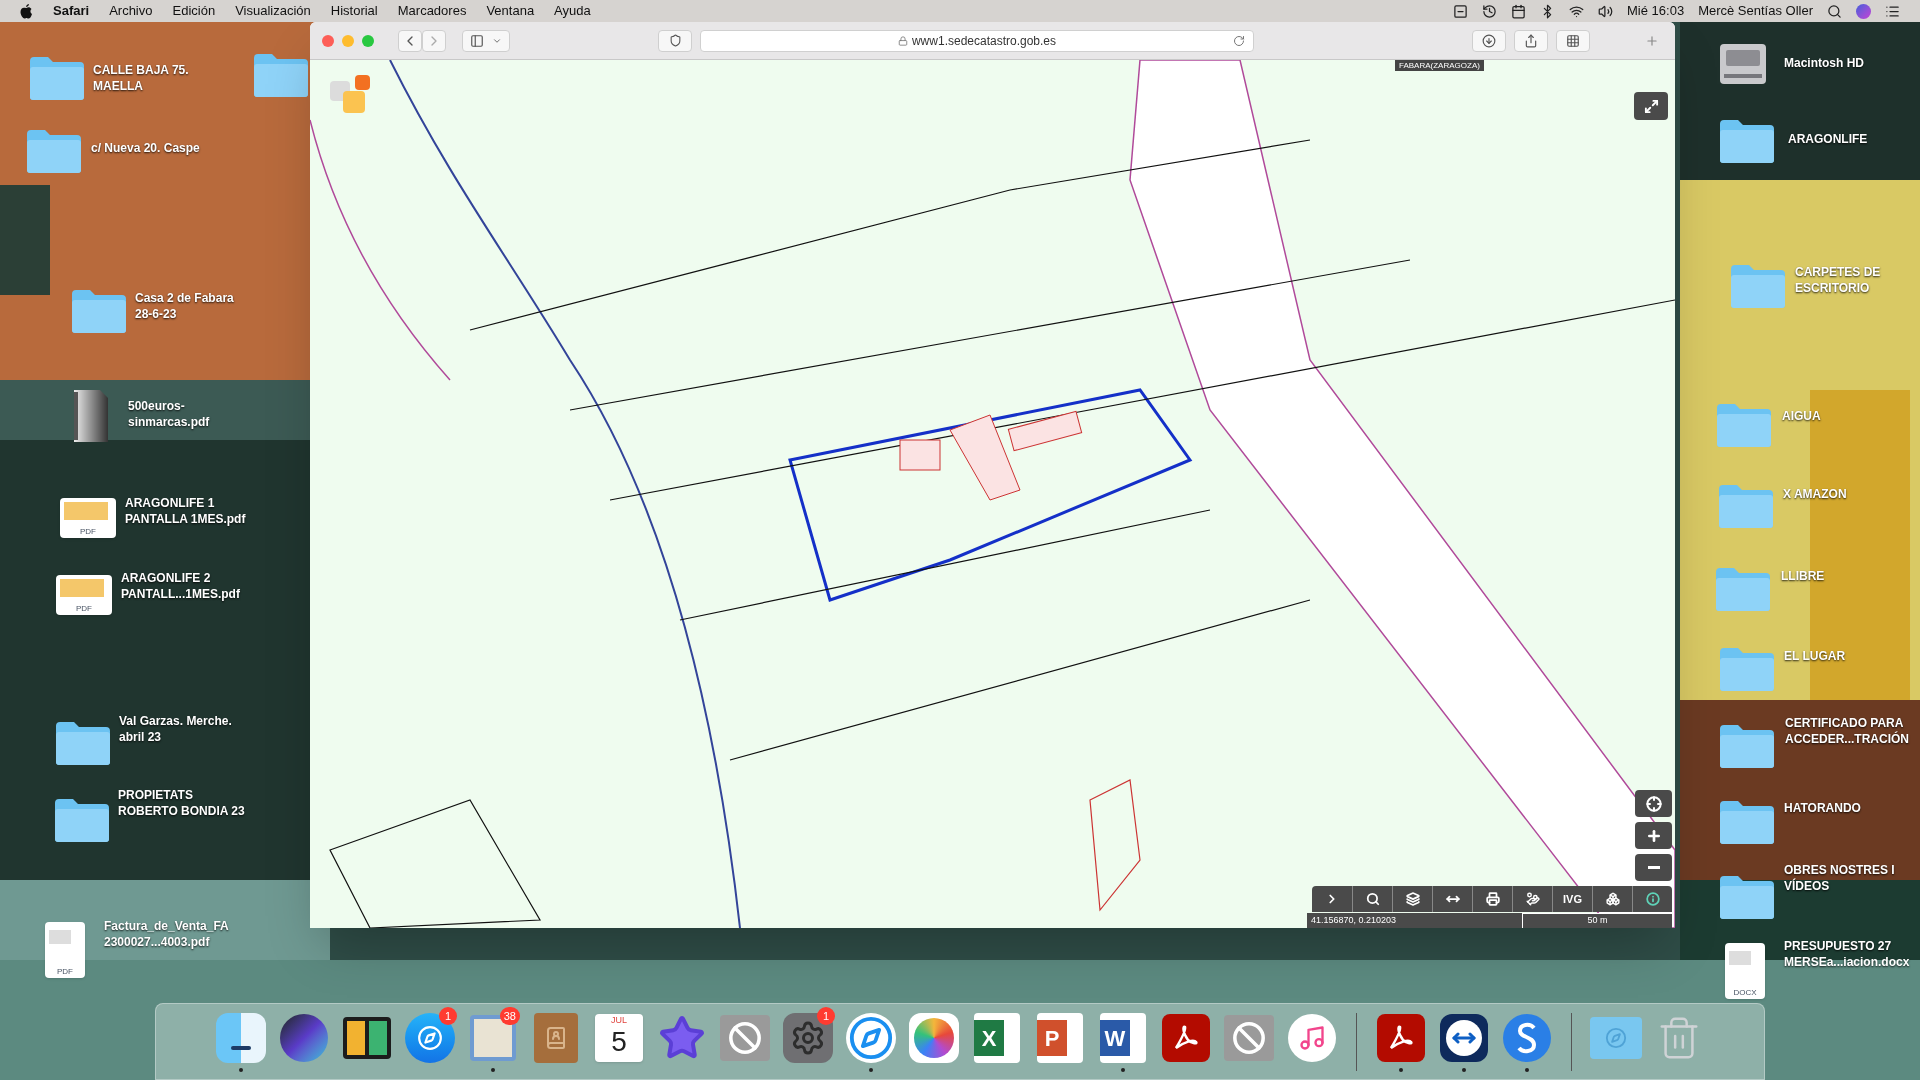 The image size is (1920, 1080). What do you see at coordinates (1439, 65) in the screenshot?
I see `region-label: FABARA(ZARAGOZA)` at bounding box center [1439, 65].